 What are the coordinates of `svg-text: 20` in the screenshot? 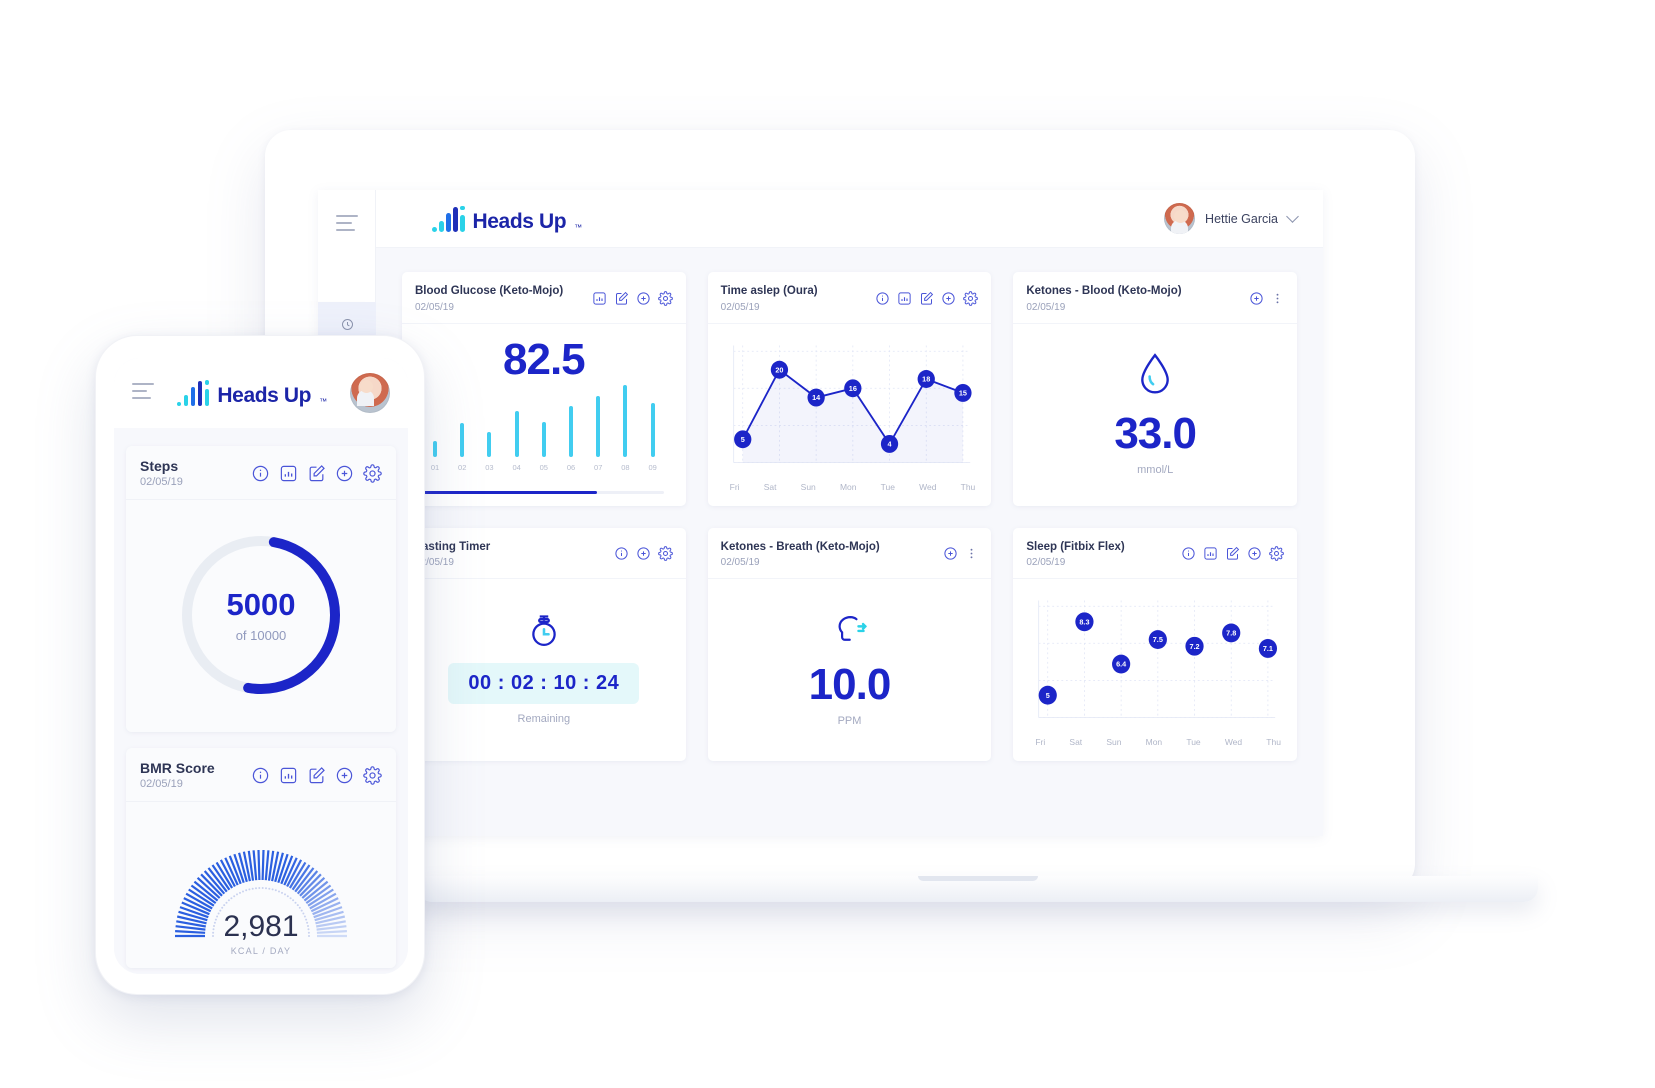 It's located at (779, 369).